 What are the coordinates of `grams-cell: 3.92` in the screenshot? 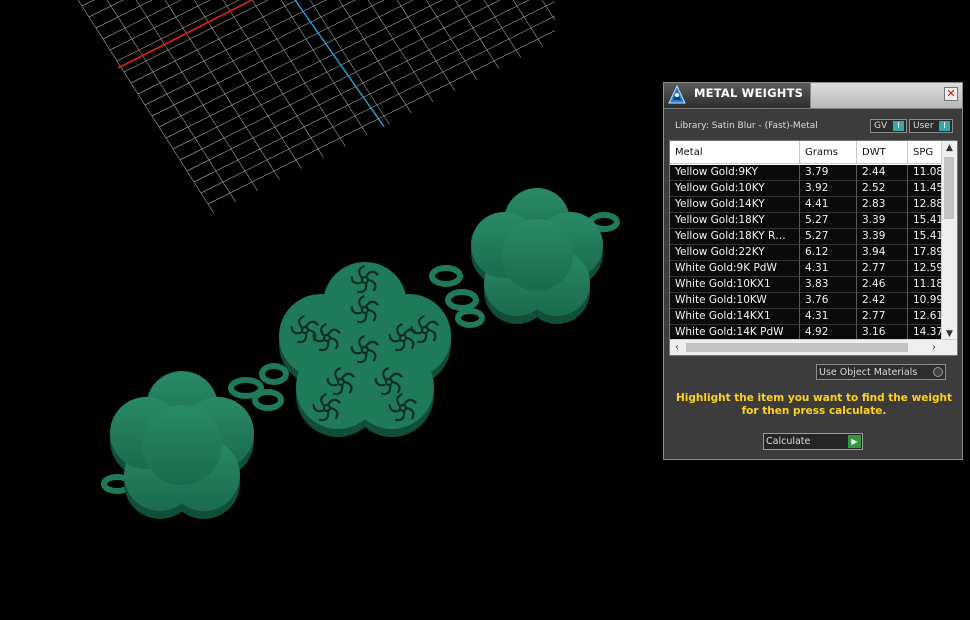 It's located at (828, 189).